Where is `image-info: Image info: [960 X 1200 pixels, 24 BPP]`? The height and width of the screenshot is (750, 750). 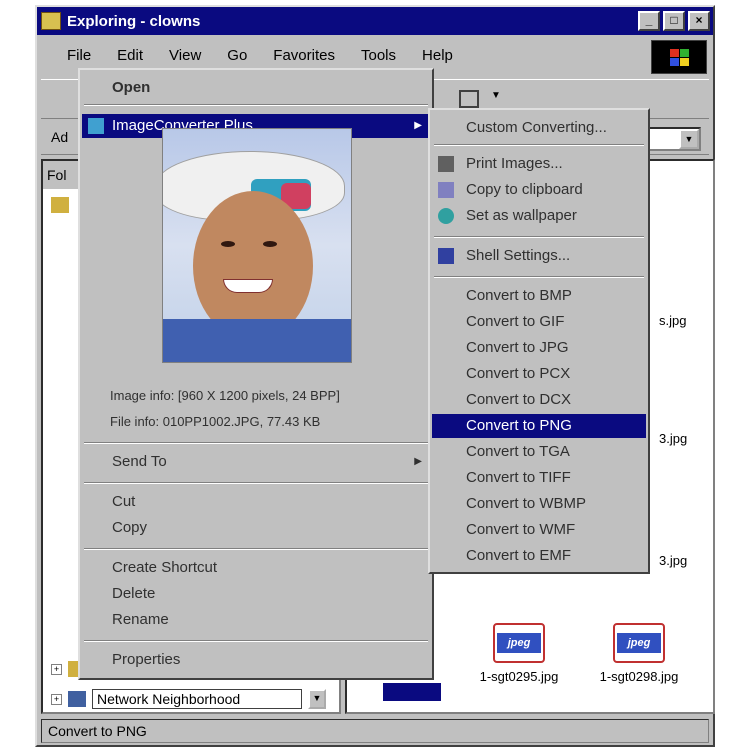 image-info: Image info: [960 X 1200 pixels, 24 BPP] is located at coordinates (225, 395).